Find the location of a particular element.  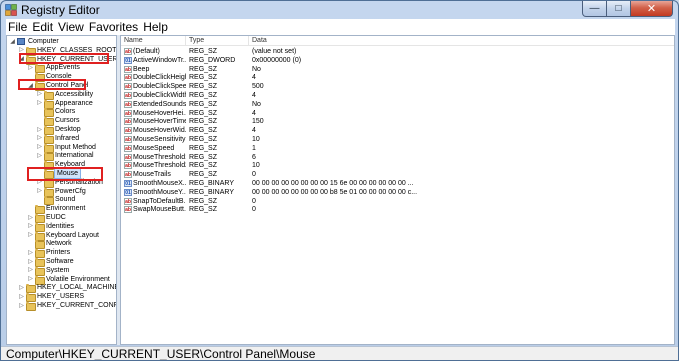

tree-item-system: ▷ System is located at coordinates (48, 271).